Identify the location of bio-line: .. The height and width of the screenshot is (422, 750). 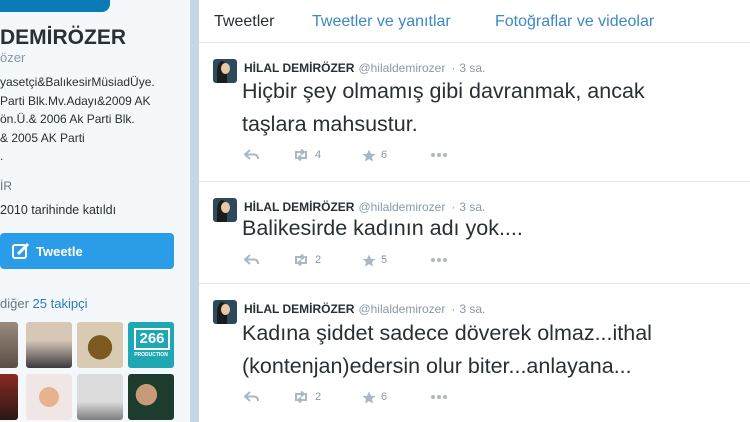
(2, 156).